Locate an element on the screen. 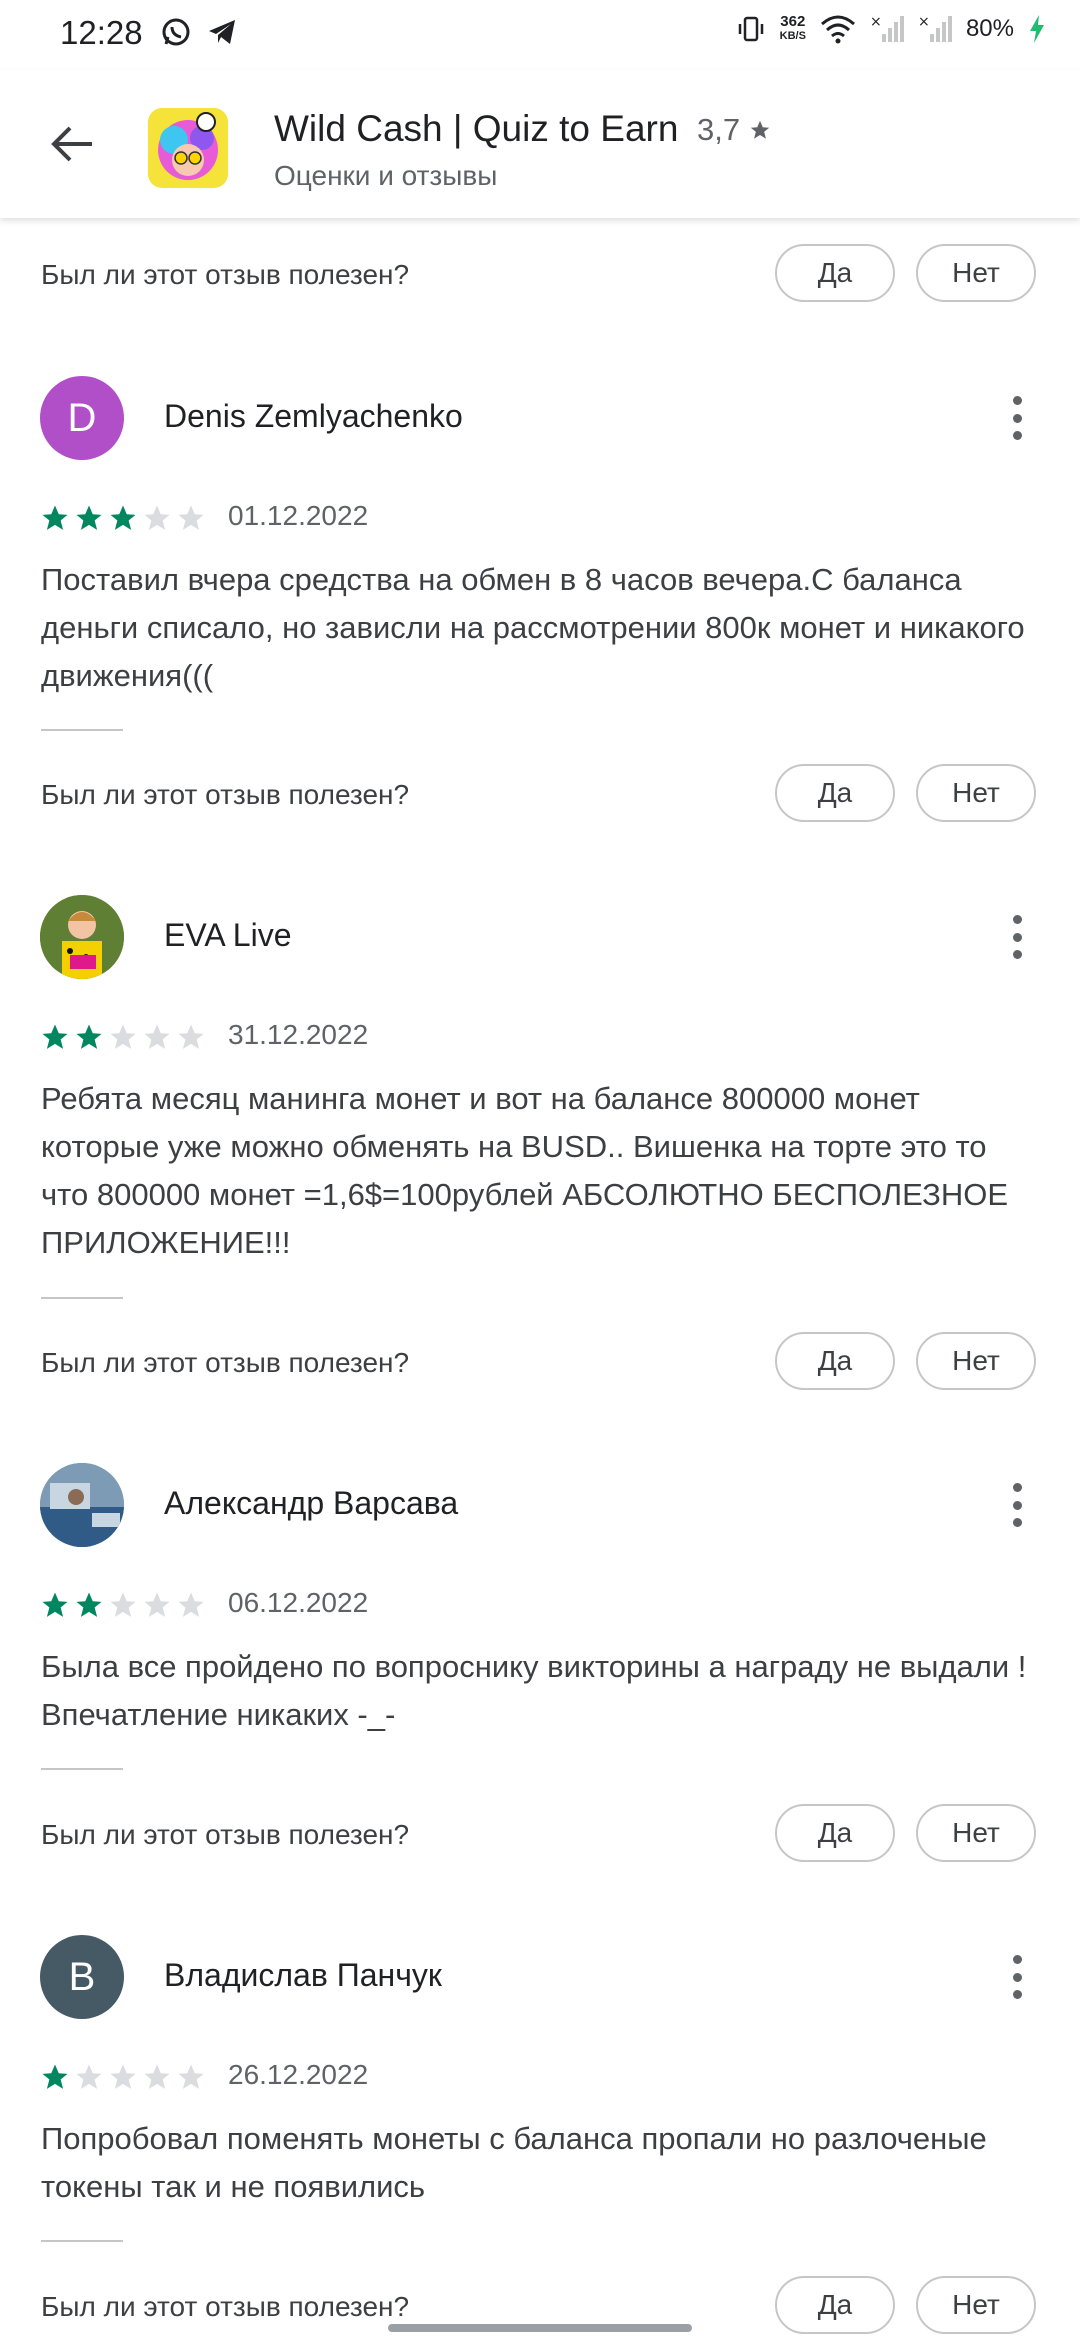 Image resolution: width=1080 pixels, height=2340 pixels. review-author: EVA Live is located at coordinates (228, 935).